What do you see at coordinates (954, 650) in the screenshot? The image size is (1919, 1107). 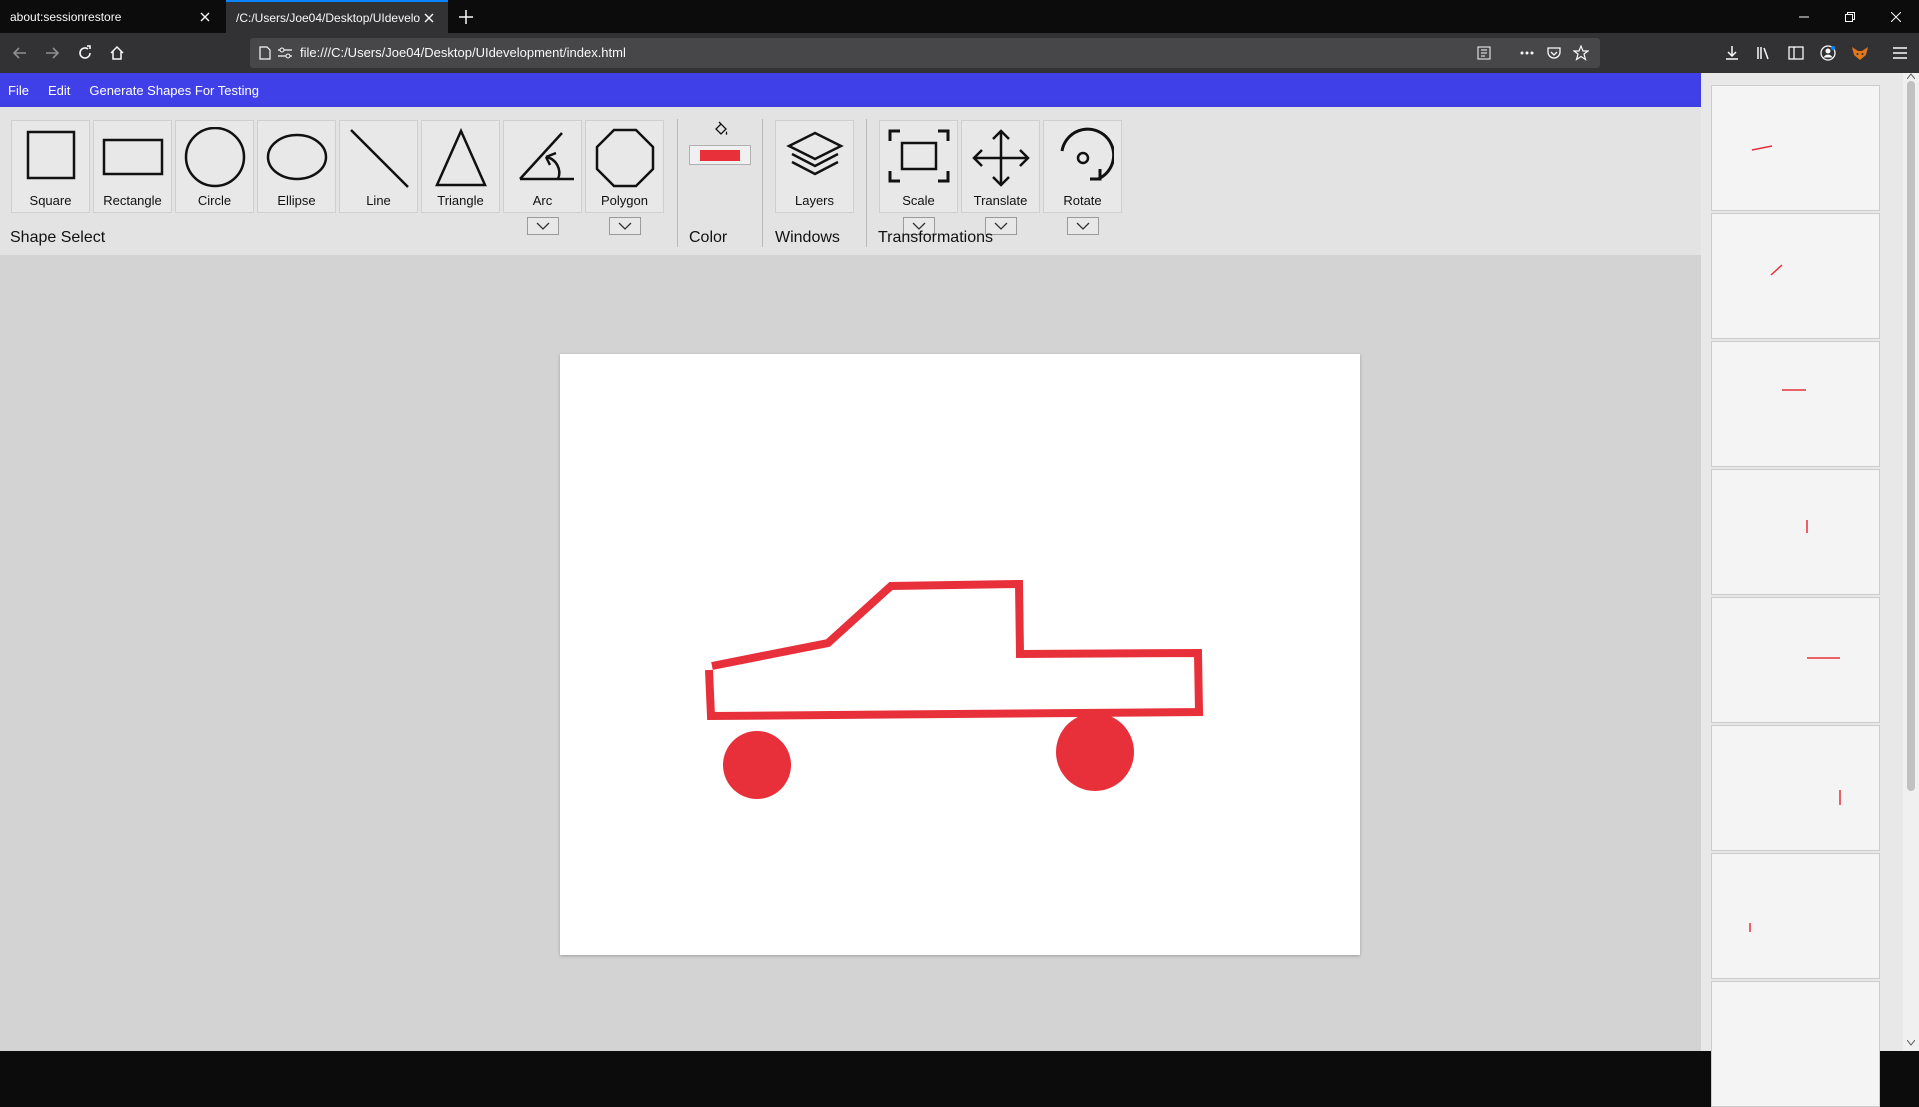 I see `truck-body-outline` at bounding box center [954, 650].